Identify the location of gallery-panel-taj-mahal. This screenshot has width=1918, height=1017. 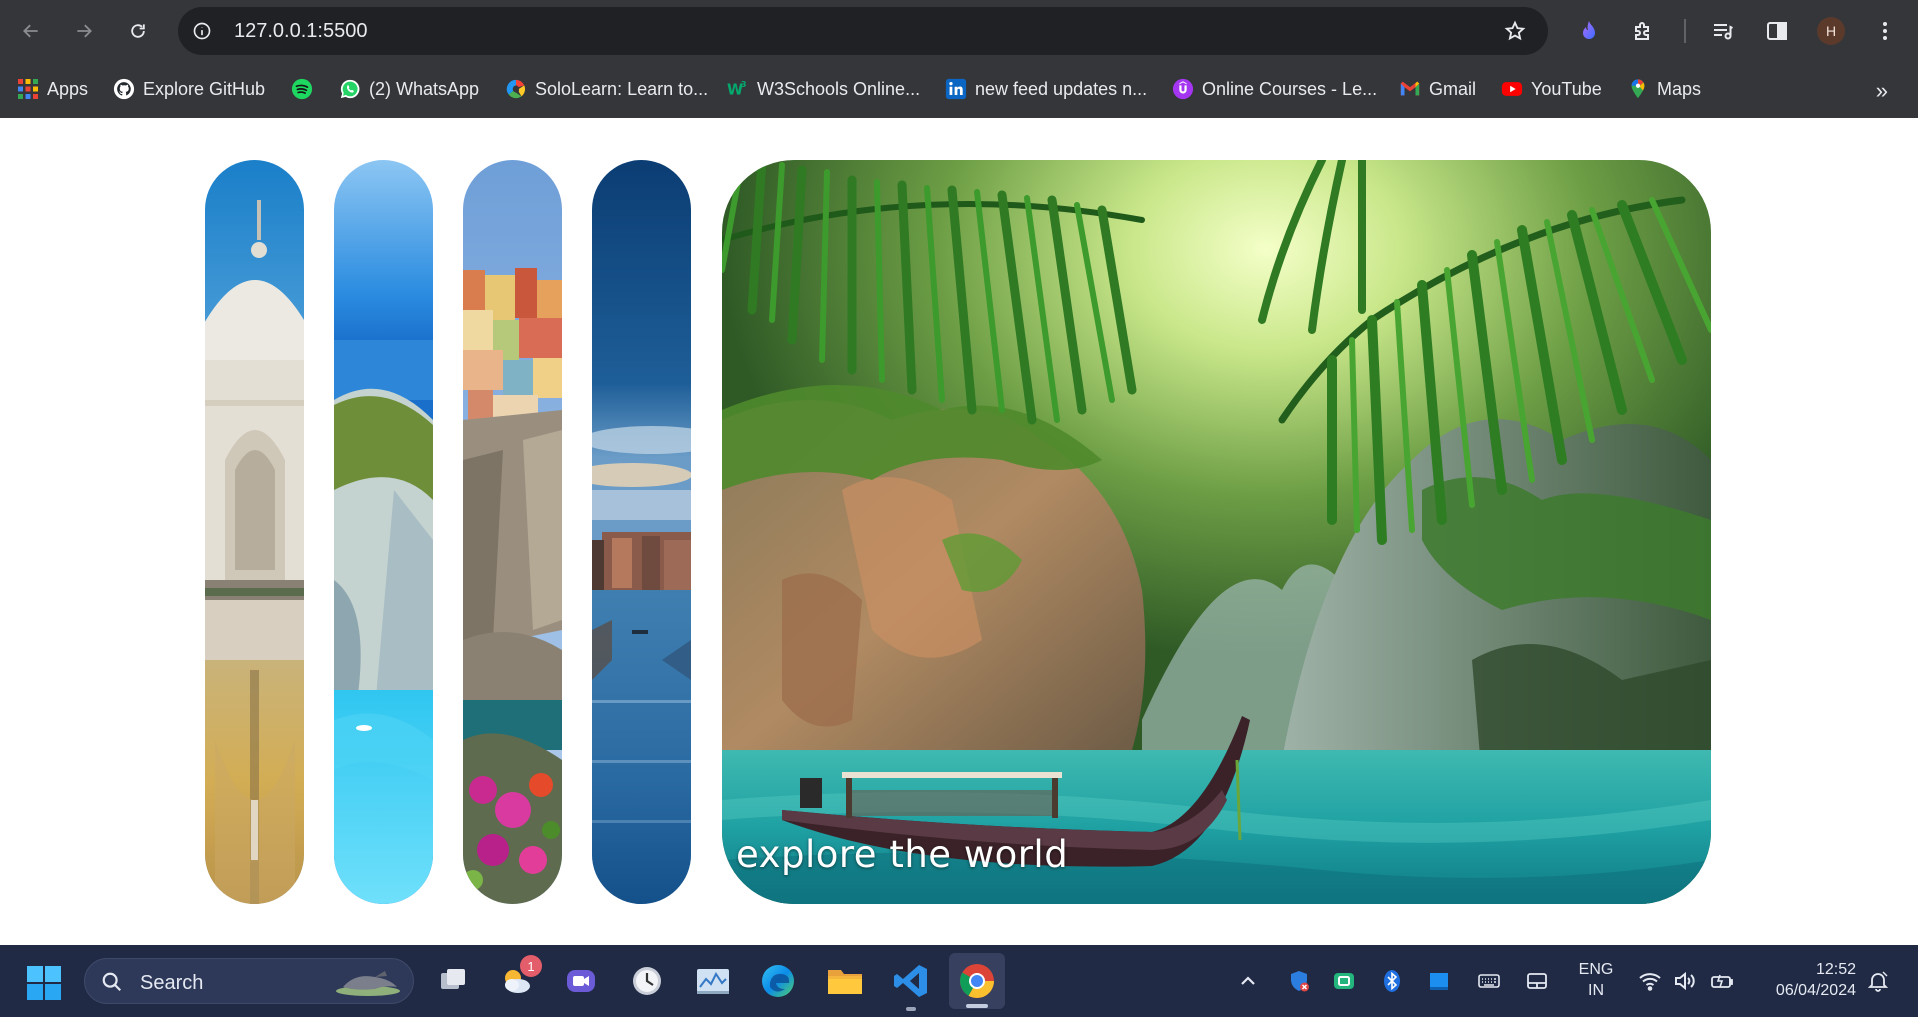
(254, 532).